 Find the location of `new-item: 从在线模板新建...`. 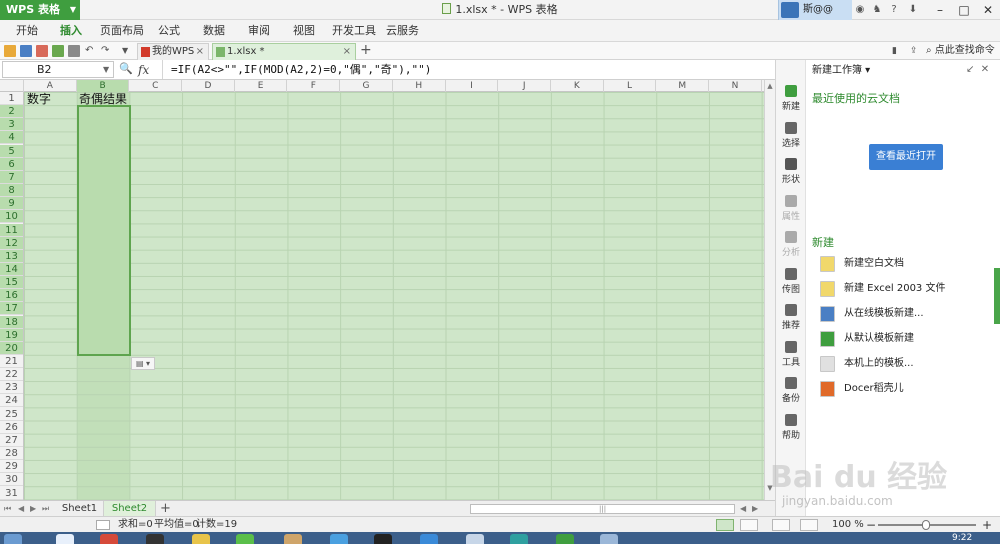

new-item: 从在线模板新建... is located at coordinates (872, 316).